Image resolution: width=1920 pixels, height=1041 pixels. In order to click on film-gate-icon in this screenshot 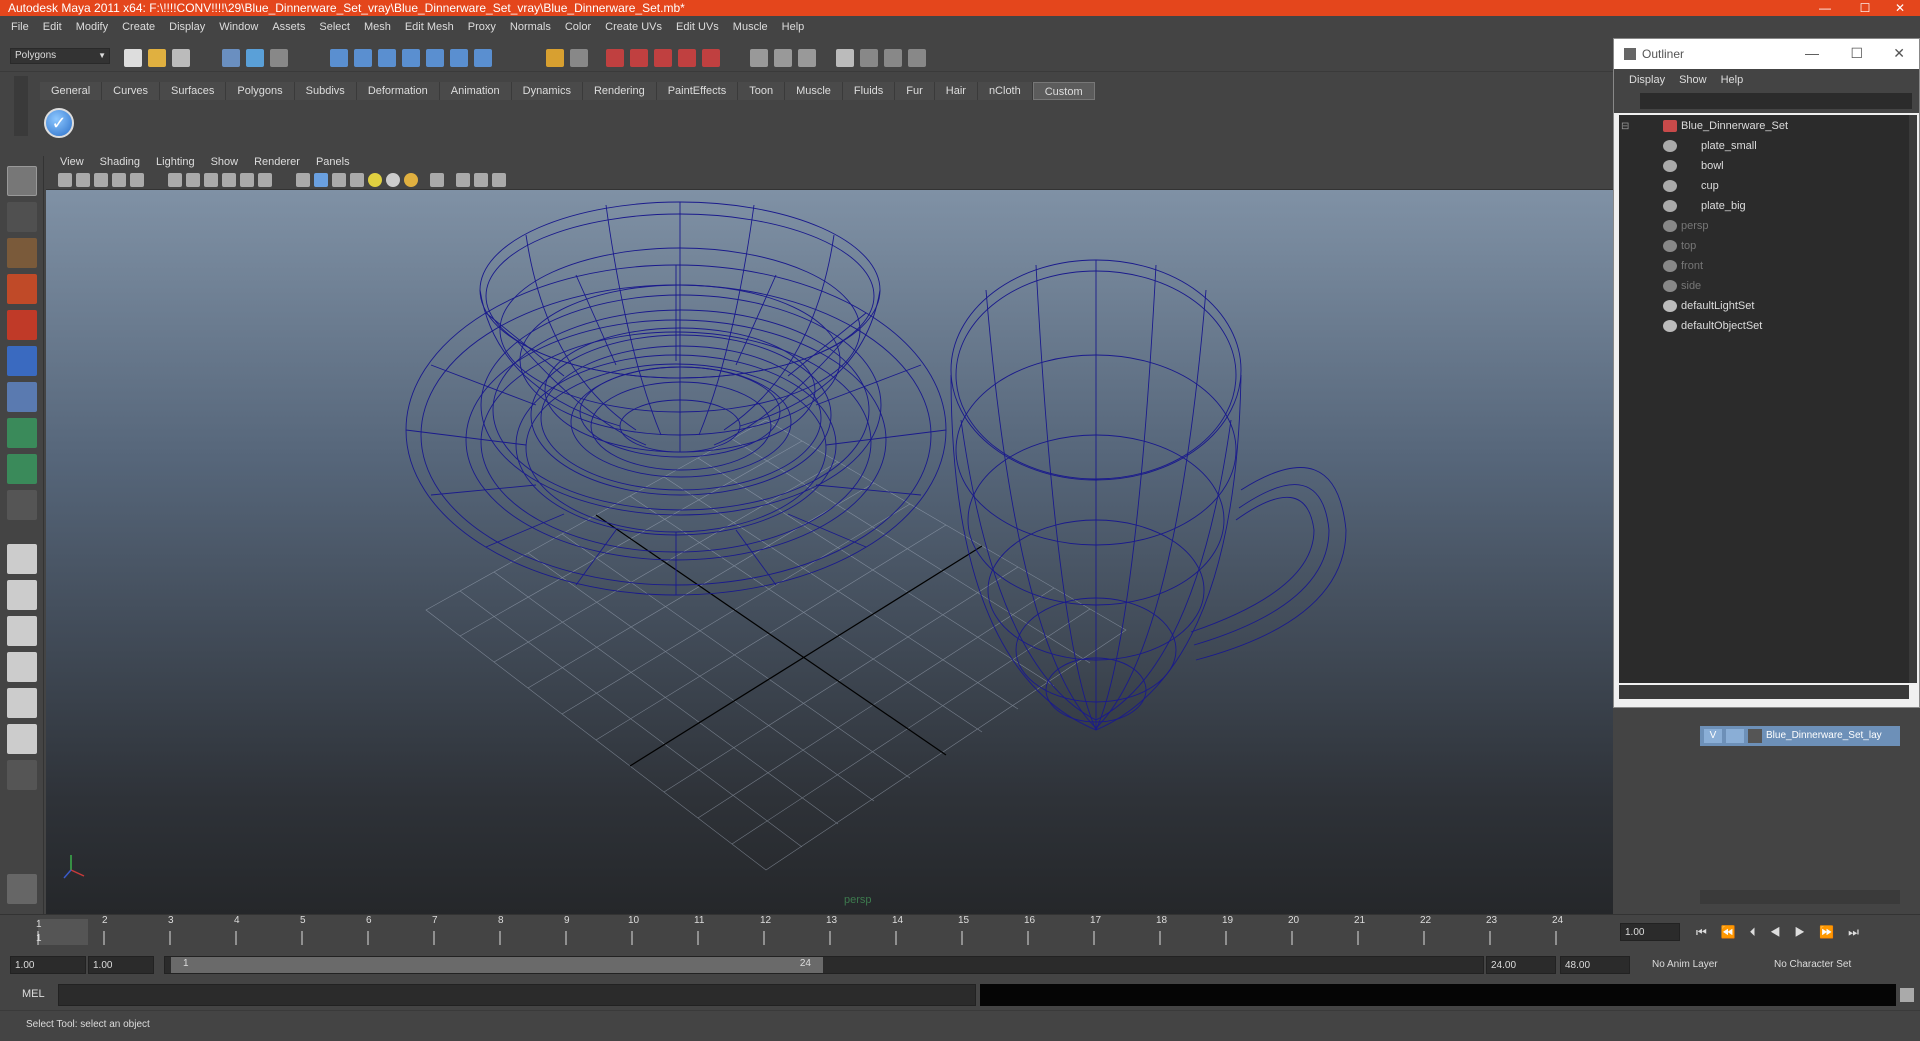, I will do `click(175, 180)`.